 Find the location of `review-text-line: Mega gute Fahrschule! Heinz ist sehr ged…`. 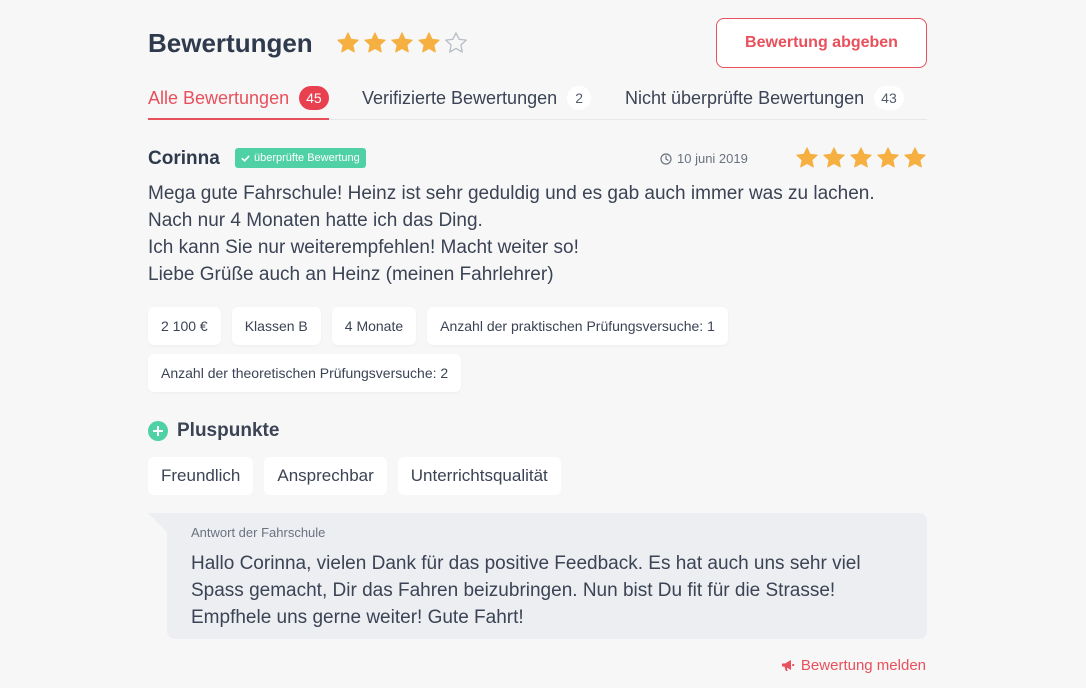

review-text-line: Mega gute Fahrschule! Heinz ist sehr ged… is located at coordinates (511, 193).